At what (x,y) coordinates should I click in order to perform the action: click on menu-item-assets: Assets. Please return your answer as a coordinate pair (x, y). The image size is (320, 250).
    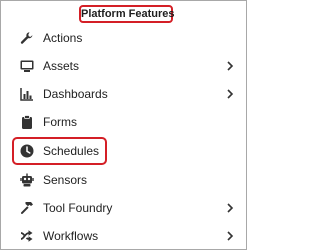
    Looking at the image, I should click on (123, 66).